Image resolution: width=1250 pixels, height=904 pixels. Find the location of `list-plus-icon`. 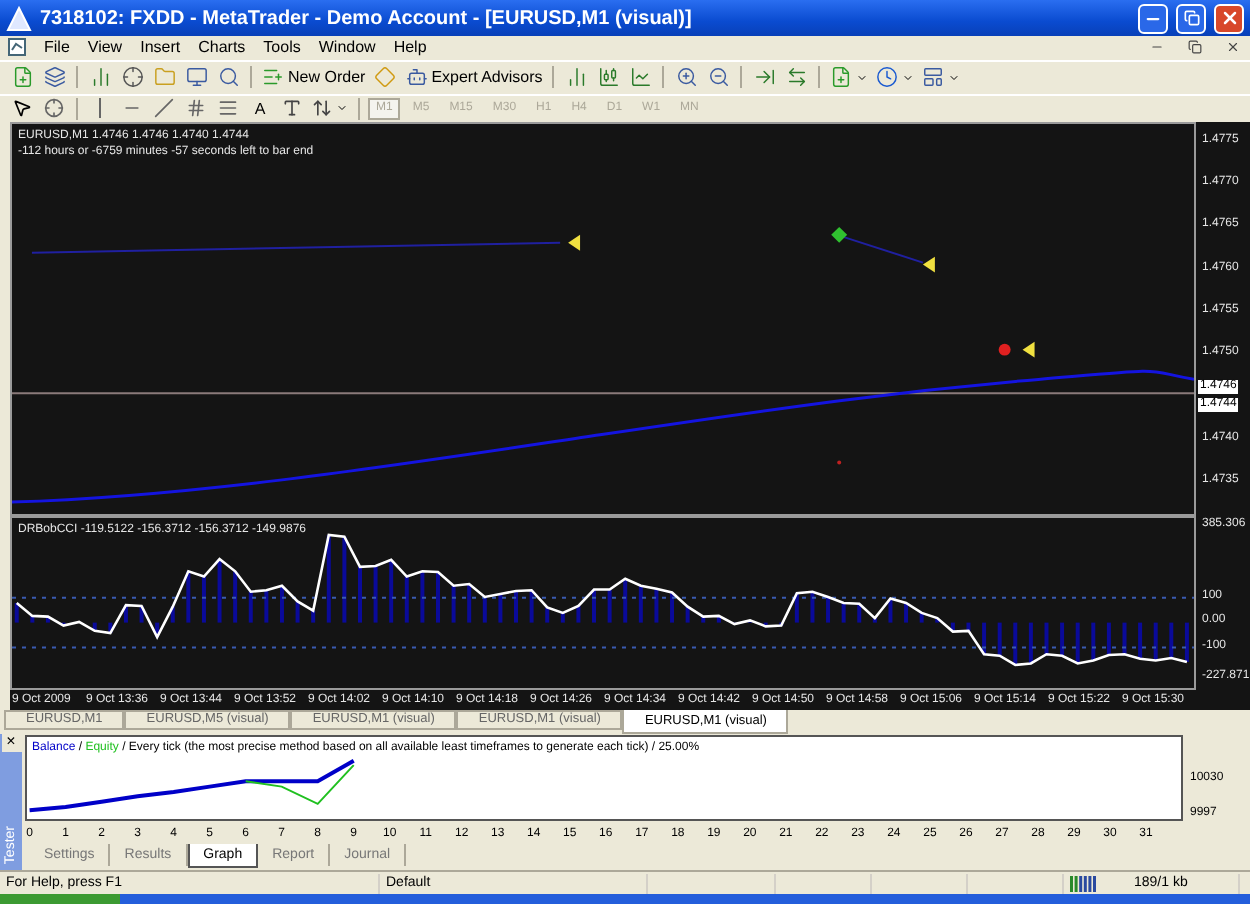

list-plus-icon is located at coordinates (273, 77).